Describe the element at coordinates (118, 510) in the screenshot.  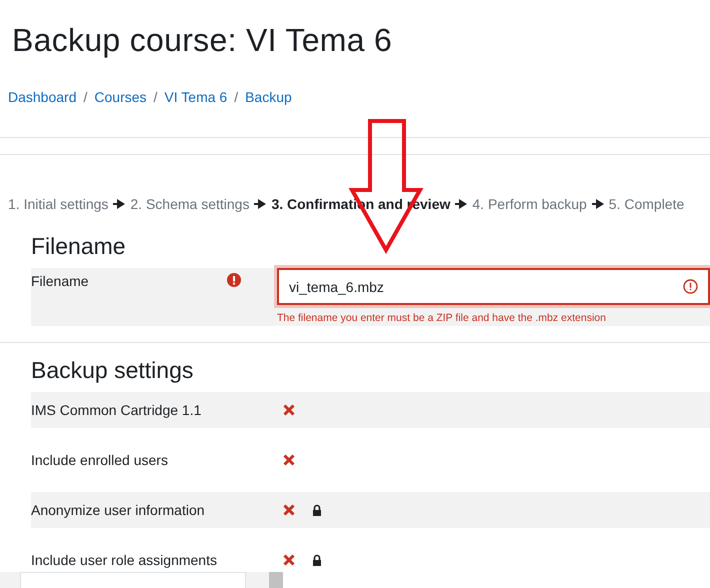
I see `setting-label: Anonymize user information` at that location.